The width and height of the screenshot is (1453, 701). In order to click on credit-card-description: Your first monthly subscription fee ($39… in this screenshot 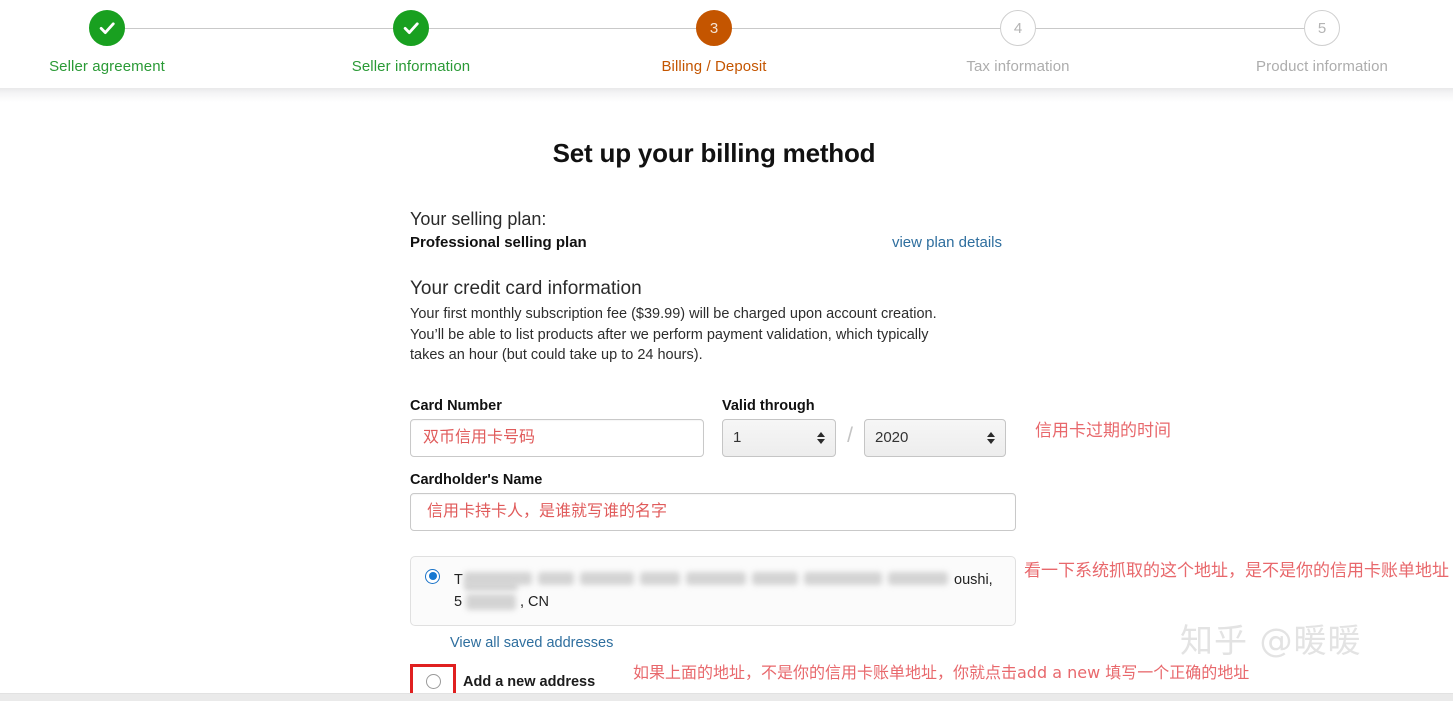, I will do `click(710, 335)`.